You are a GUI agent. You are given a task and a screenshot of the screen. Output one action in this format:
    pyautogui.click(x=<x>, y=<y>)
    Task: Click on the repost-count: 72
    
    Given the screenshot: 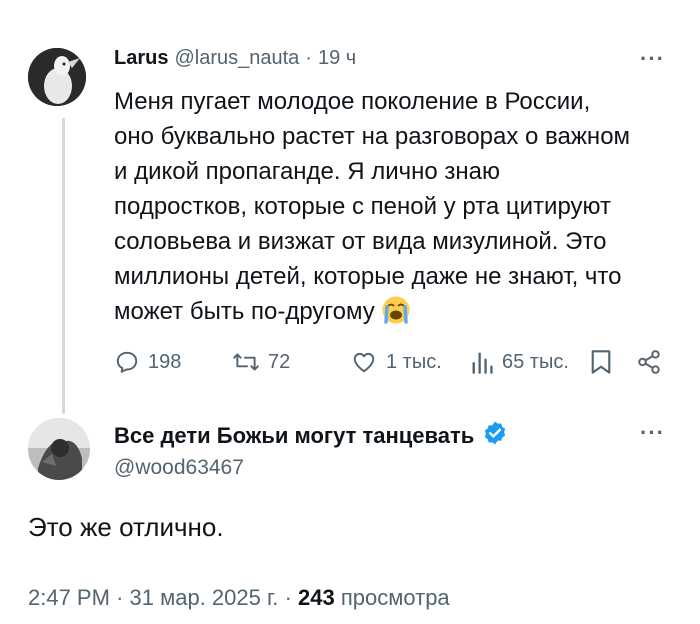 What is the action you would take?
    pyautogui.click(x=279, y=361)
    